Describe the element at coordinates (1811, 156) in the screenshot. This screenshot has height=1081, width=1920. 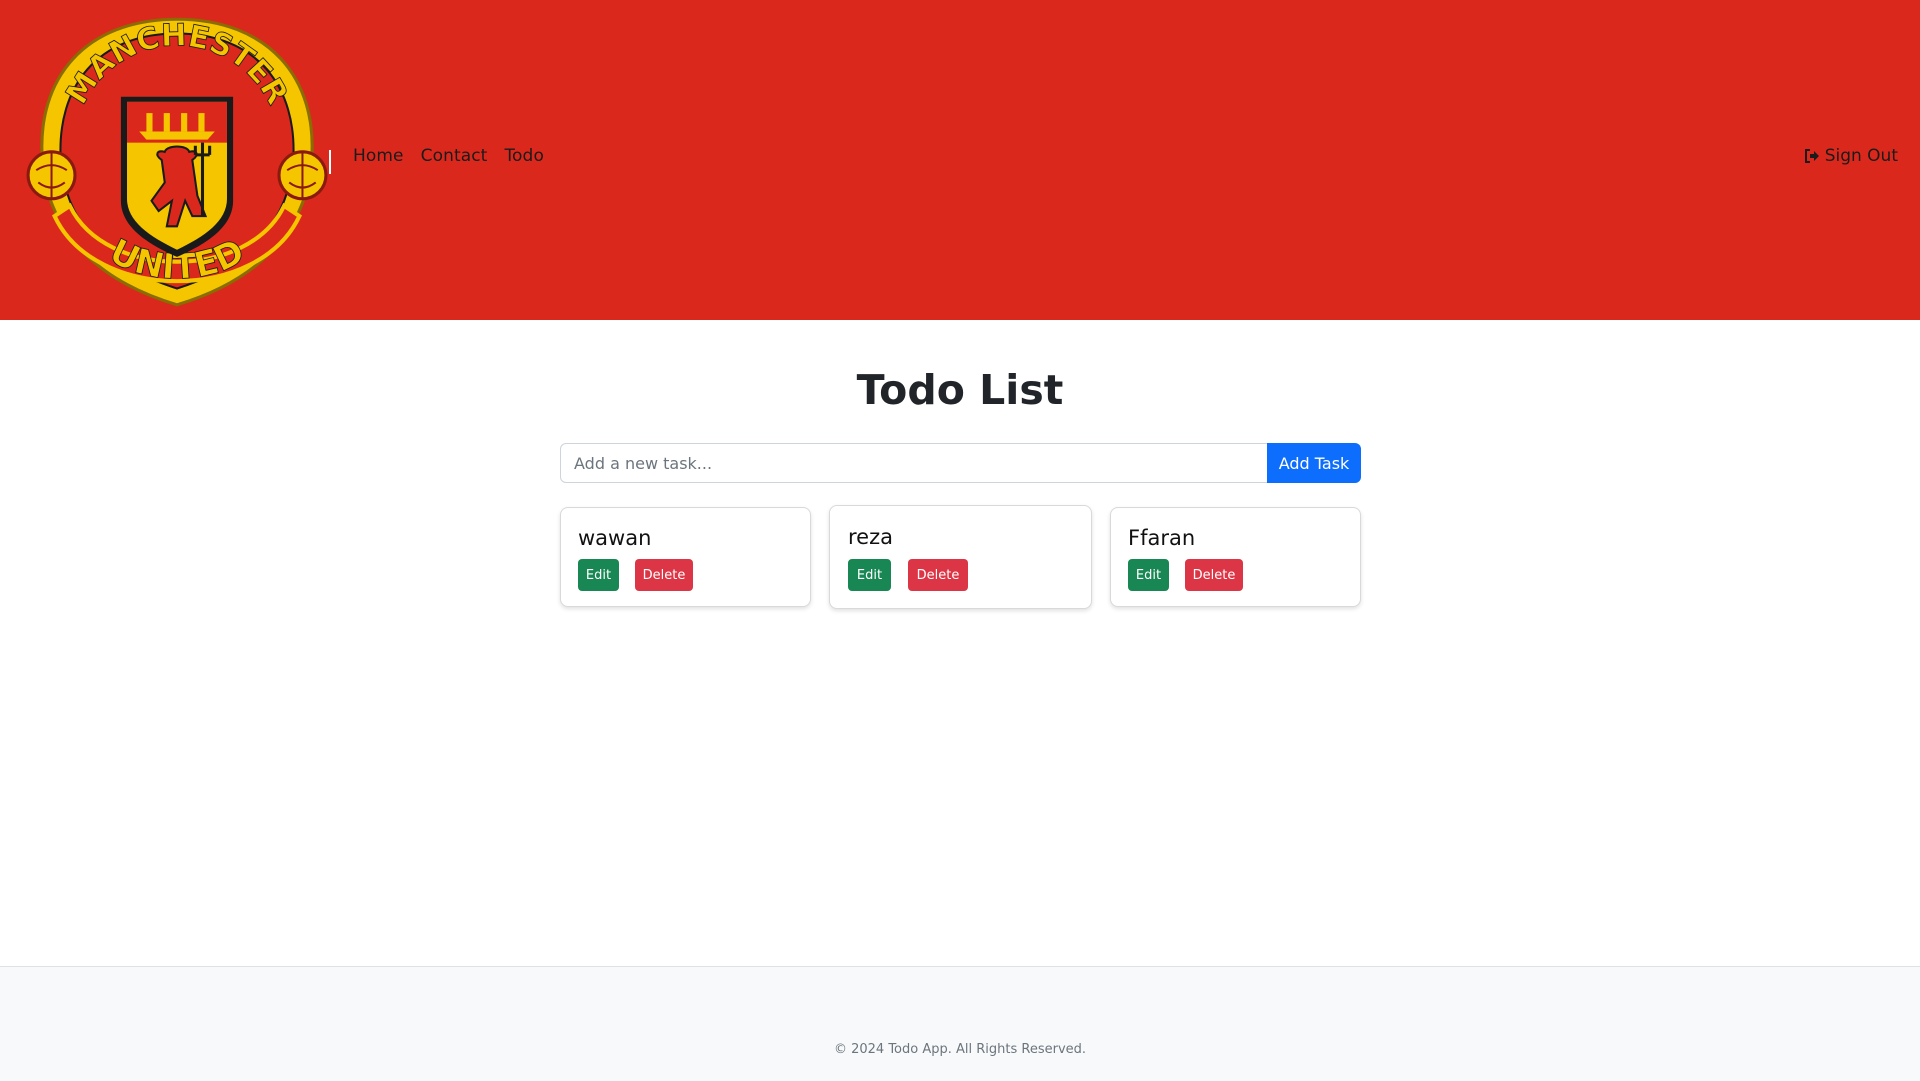
I see `sign-out-icon` at that location.